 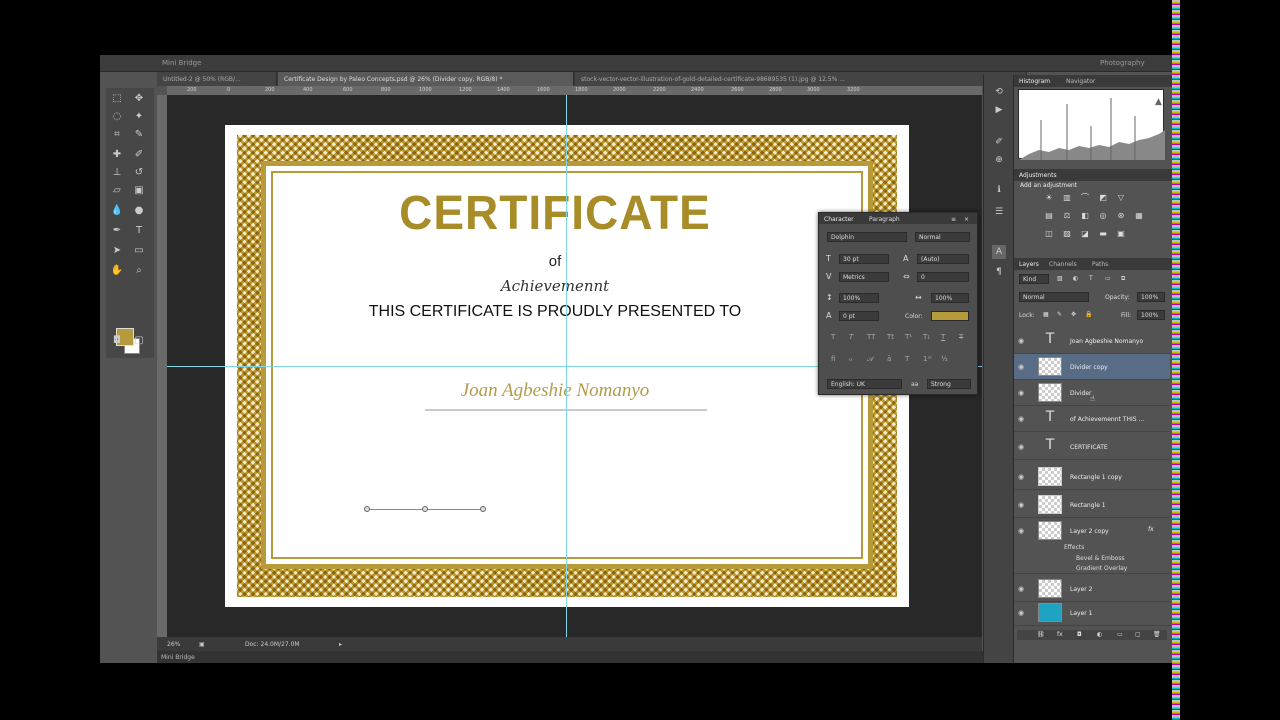 I want to click on clone-stamp-icon: ⊥, so click(x=117, y=173).